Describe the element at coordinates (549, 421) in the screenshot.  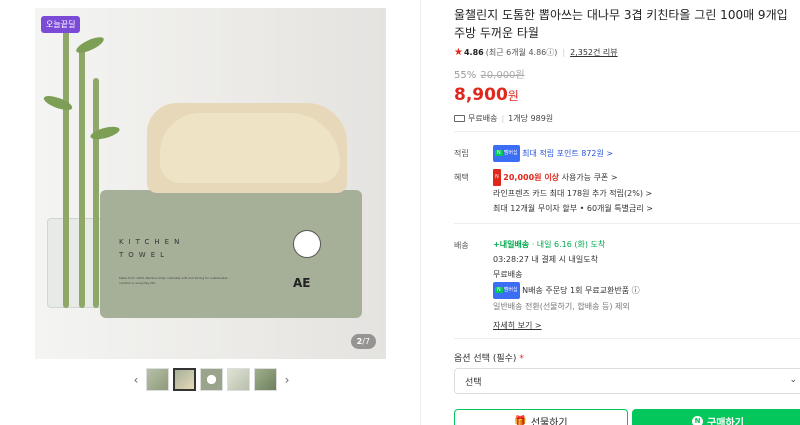
I see `gift-button-label: 선물하기` at that location.